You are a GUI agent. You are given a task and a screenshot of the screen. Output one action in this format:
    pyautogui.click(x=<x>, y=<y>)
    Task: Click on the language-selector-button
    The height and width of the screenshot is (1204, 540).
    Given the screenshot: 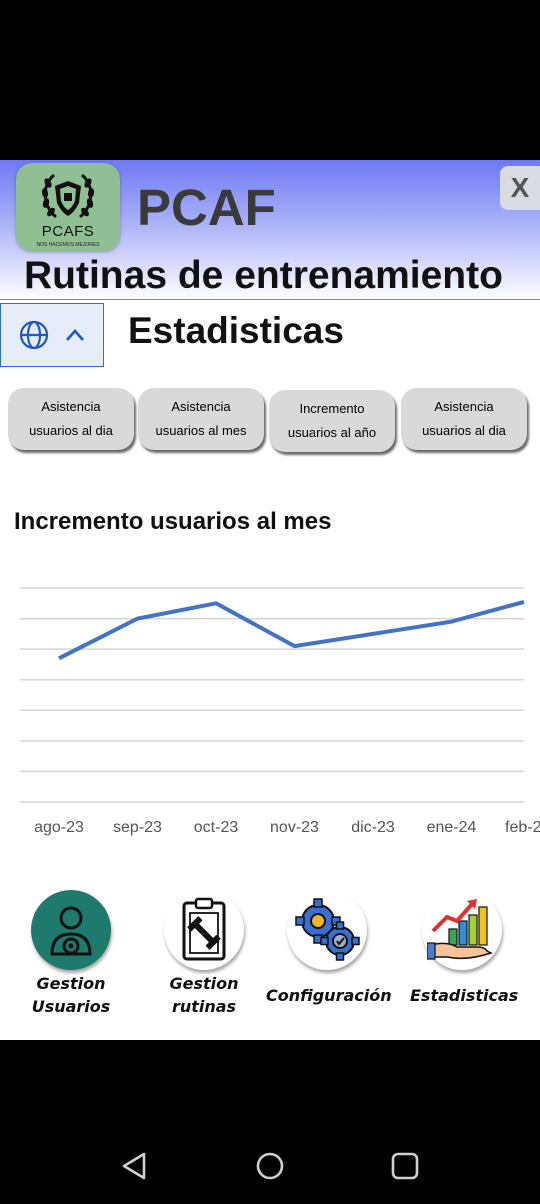 What is the action you would take?
    pyautogui.click(x=52, y=335)
    